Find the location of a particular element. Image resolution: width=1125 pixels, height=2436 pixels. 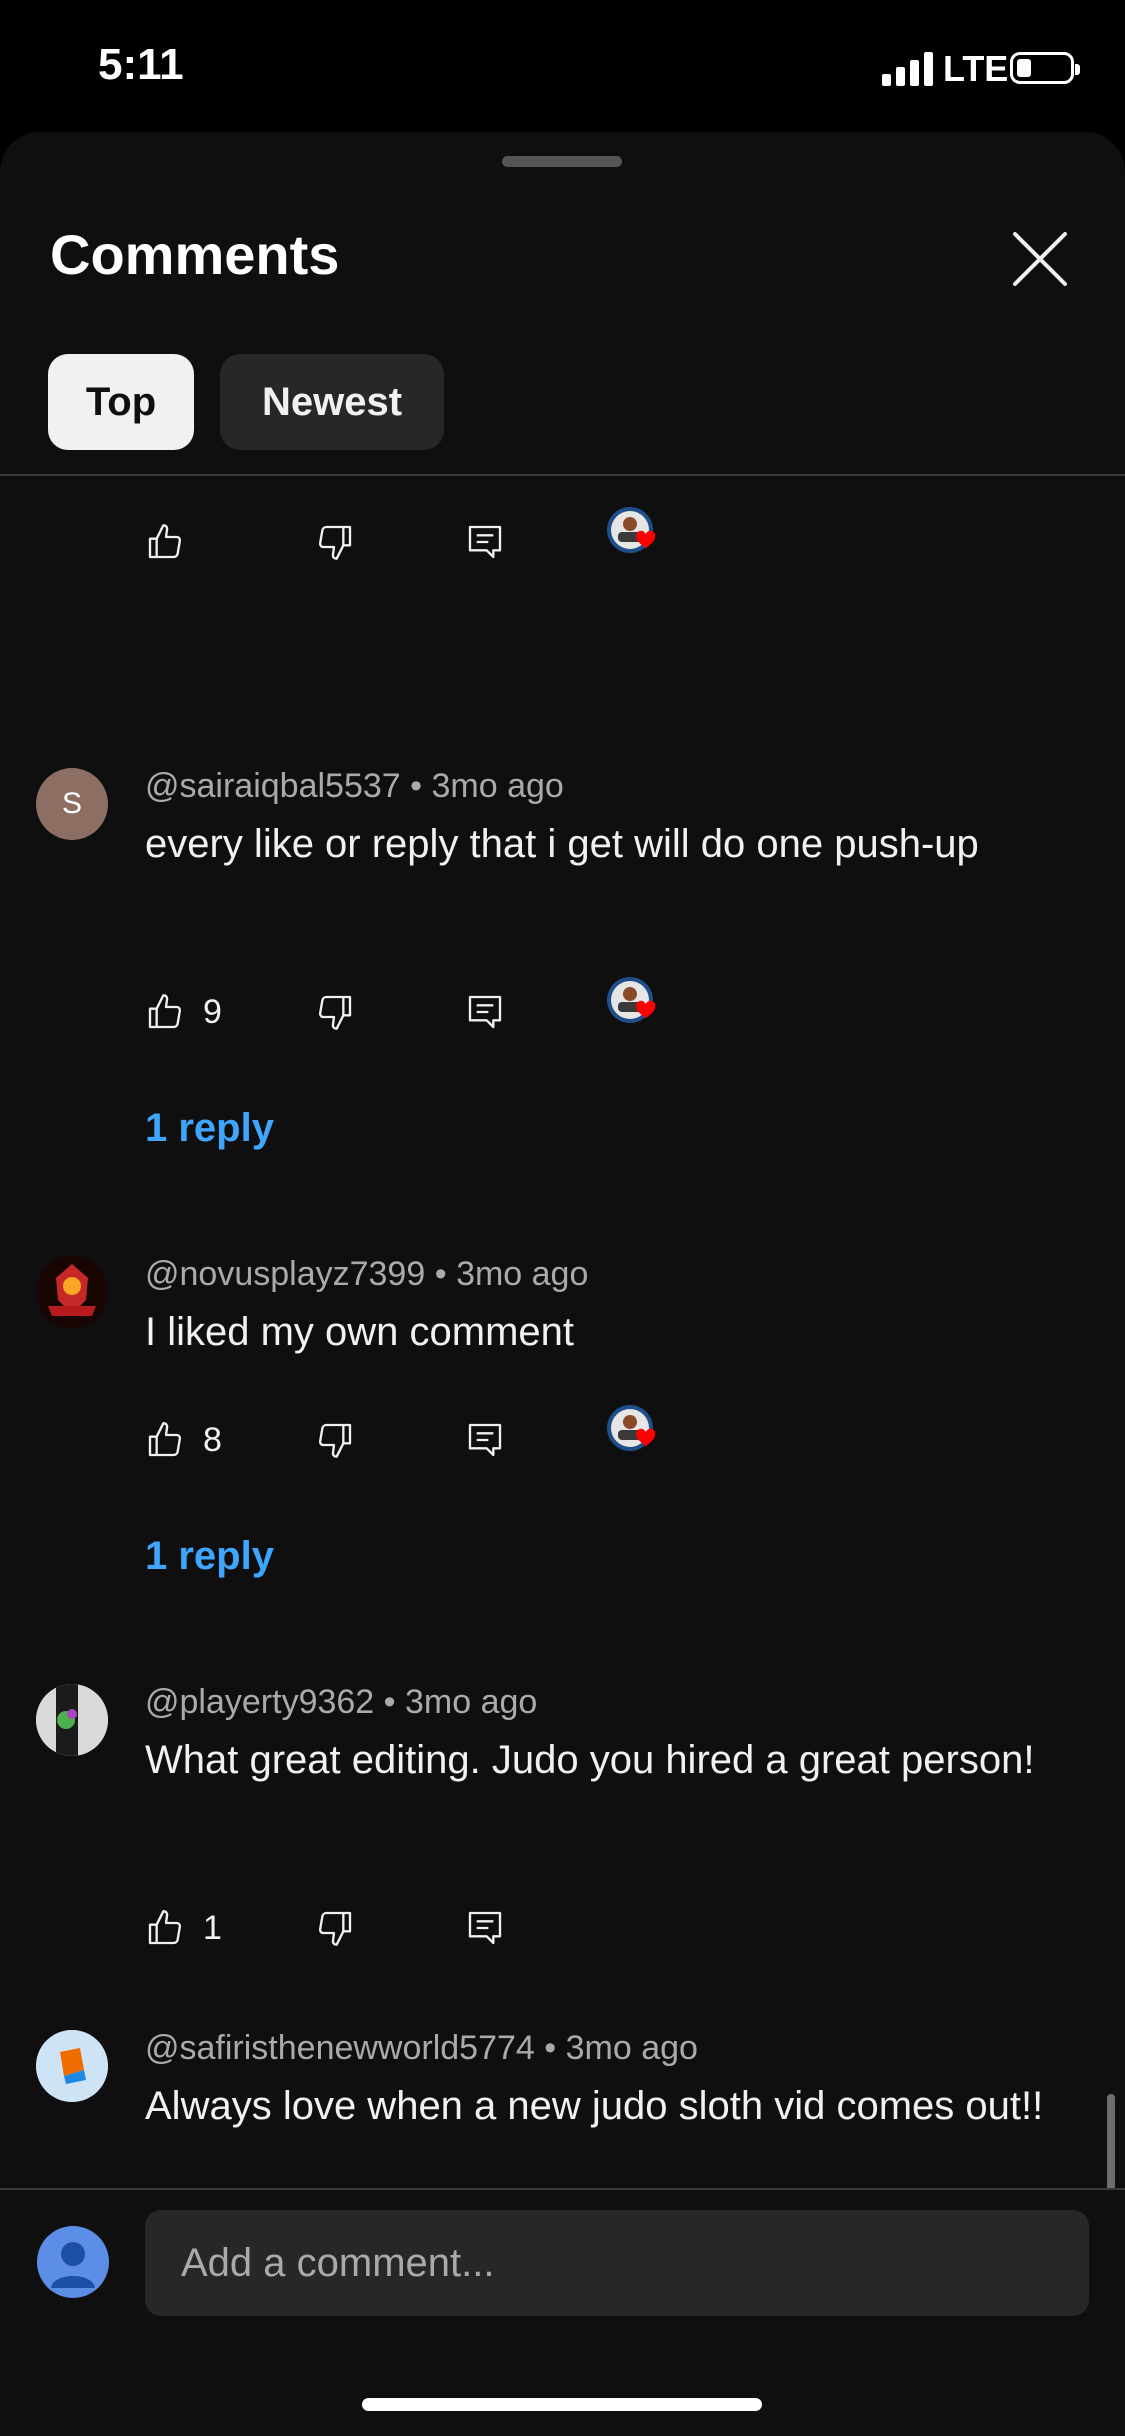

like-button: 8 is located at coordinates (183, 1440).